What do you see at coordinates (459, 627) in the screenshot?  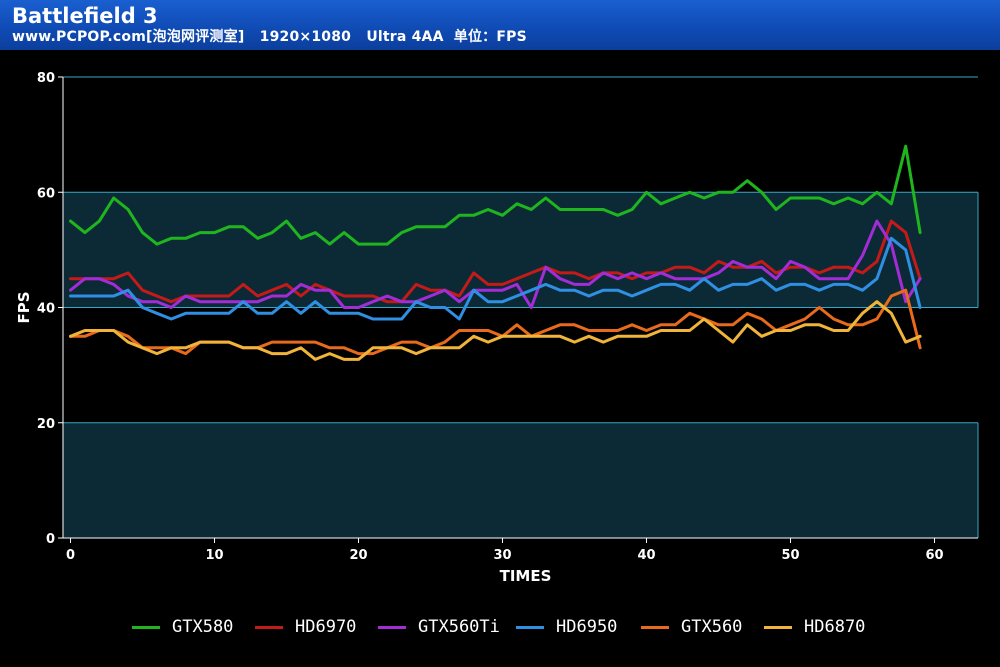 I see `legend-label: GTX560Ti` at bounding box center [459, 627].